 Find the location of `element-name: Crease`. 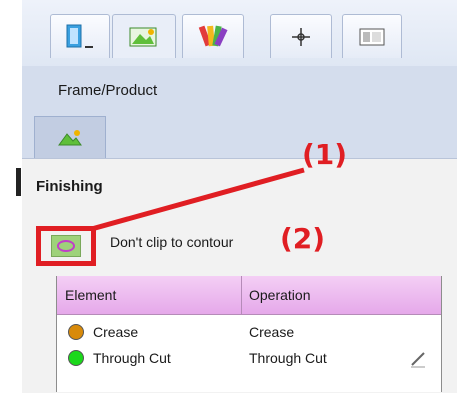

element-name: Crease is located at coordinates (116, 332).